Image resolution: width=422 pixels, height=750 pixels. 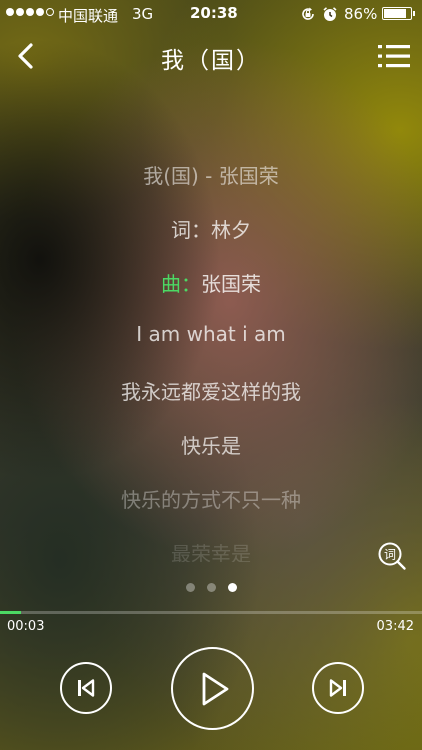 What do you see at coordinates (211, 61) in the screenshot?
I see `page-title: 我（国）` at bounding box center [211, 61].